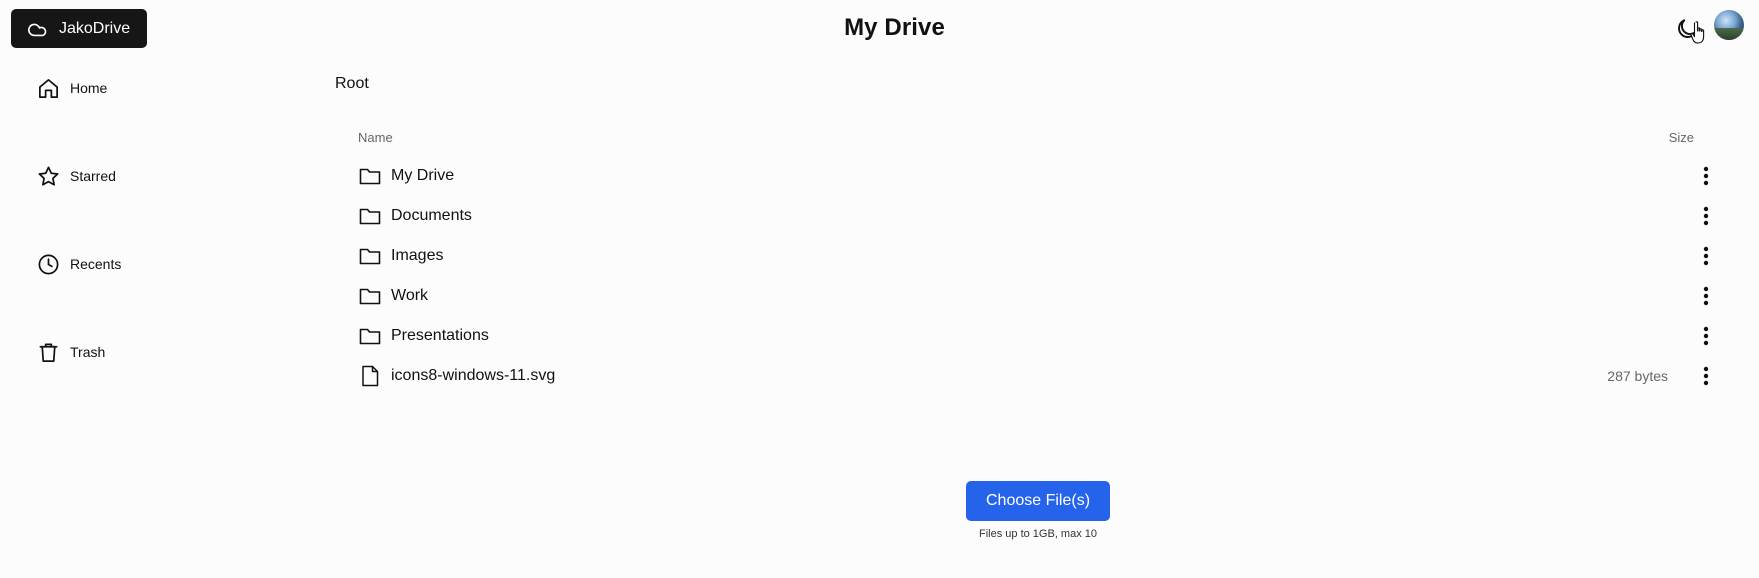 Image resolution: width=1759 pixels, height=578 pixels. What do you see at coordinates (48, 352) in the screenshot?
I see `trash-icon` at bounding box center [48, 352].